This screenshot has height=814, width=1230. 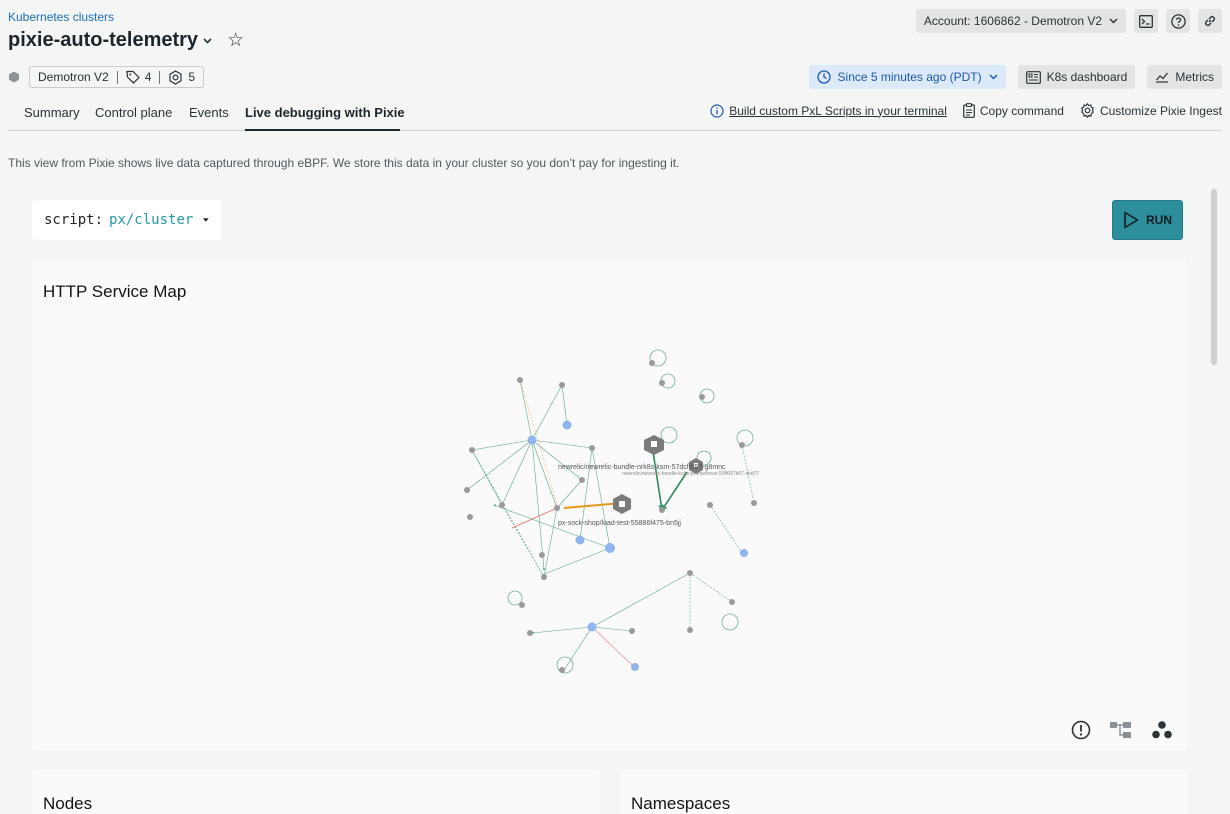 I want to click on clipboard-icon, so click(x=968, y=110).